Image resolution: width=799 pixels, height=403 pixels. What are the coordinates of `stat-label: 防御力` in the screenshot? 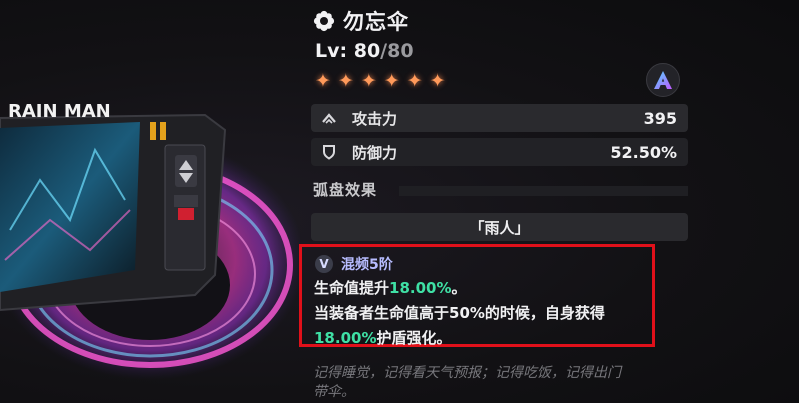 It's located at (375, 152).